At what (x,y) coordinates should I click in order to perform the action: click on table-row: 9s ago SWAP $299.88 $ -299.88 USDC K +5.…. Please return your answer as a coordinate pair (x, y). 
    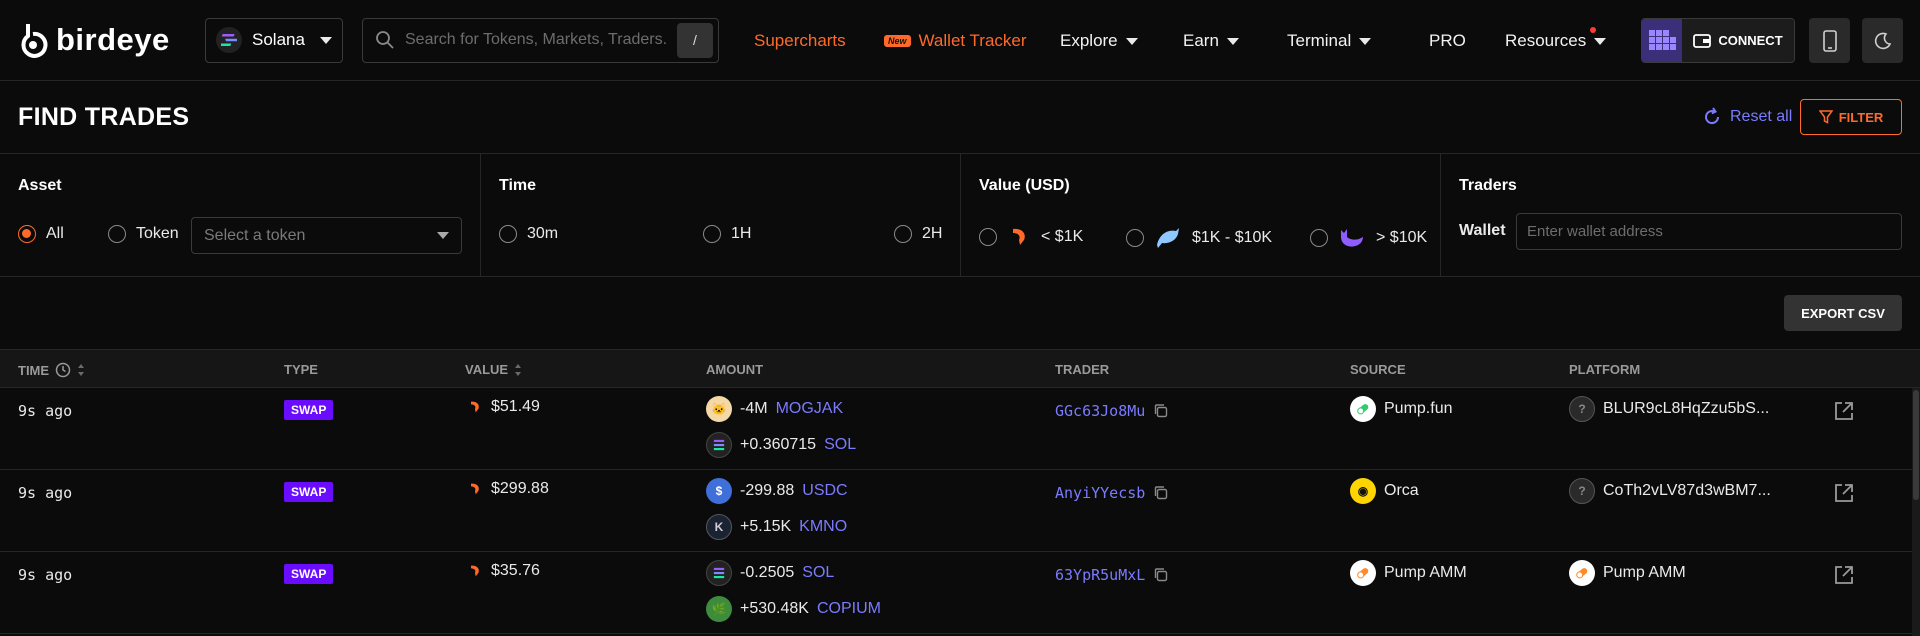
    Looking at the image, I should click on (960, 511).